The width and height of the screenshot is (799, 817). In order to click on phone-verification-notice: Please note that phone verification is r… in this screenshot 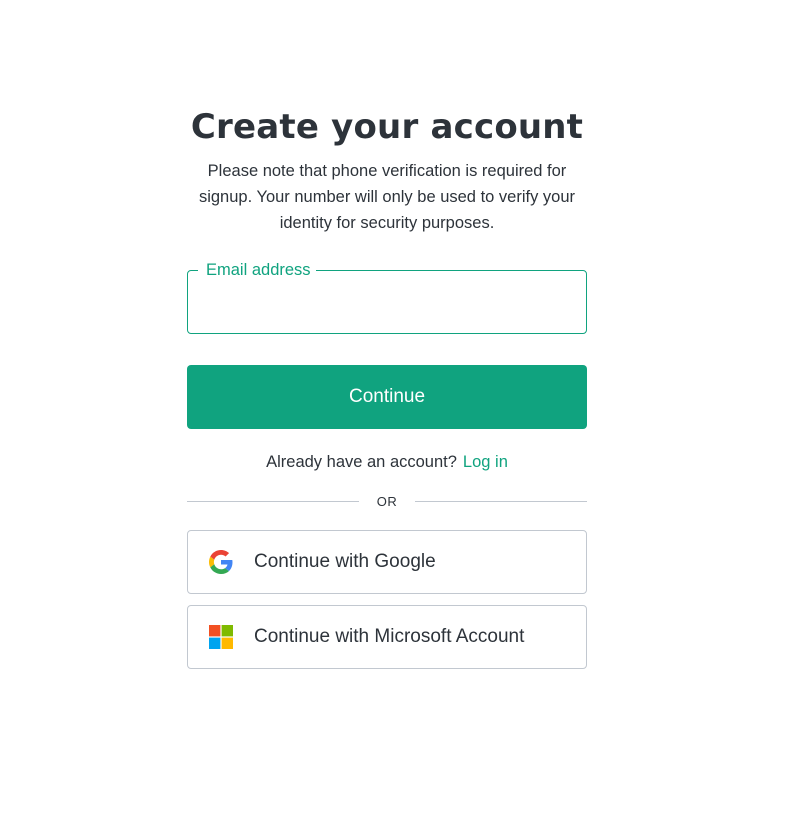, I will do `click(387, 197)`.